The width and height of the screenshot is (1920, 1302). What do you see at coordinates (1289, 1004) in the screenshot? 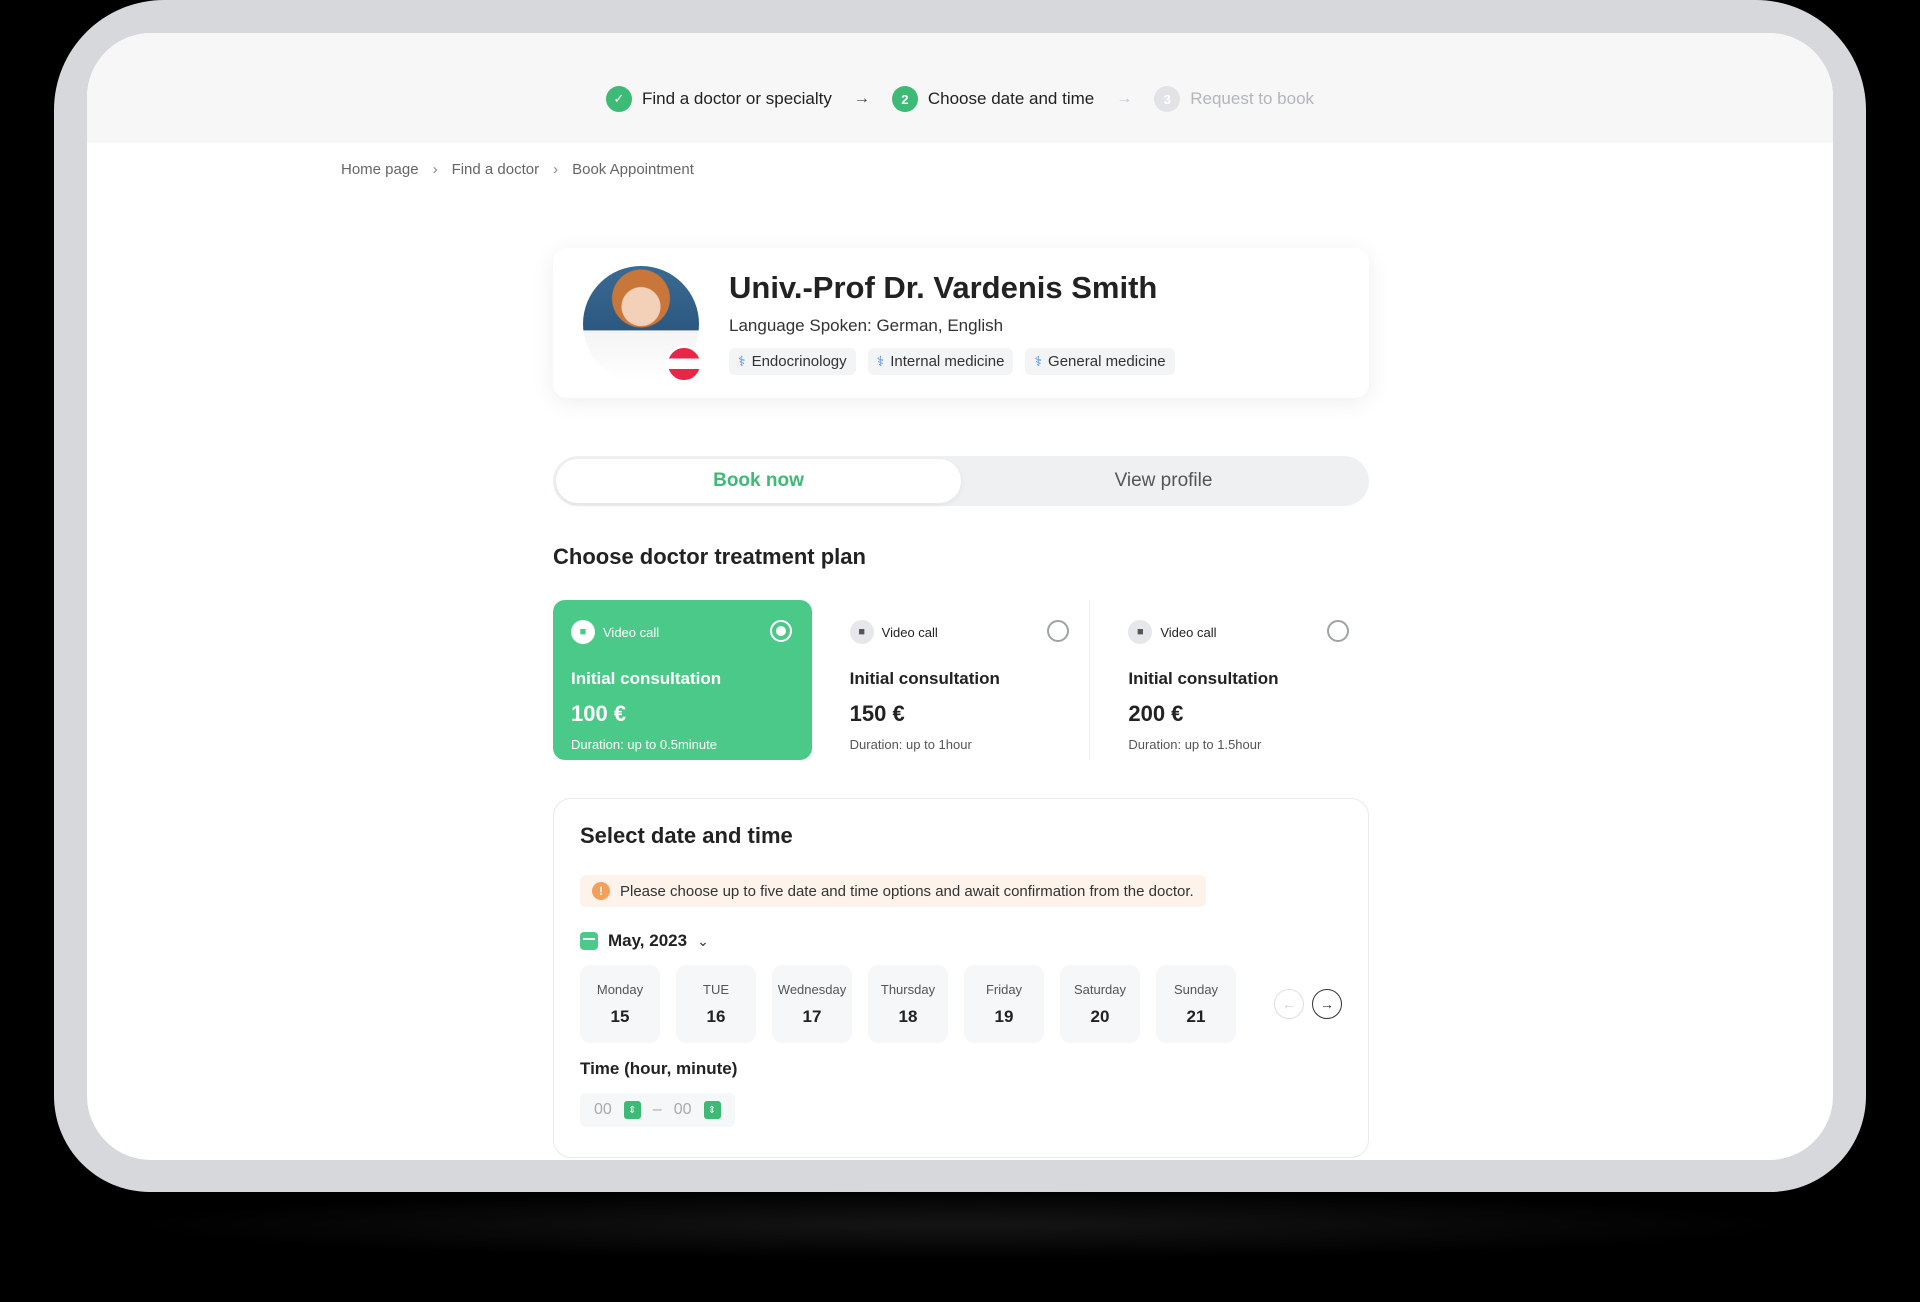
I see `arrow-left-icon: ←` at bounding box center [1289, 1004].